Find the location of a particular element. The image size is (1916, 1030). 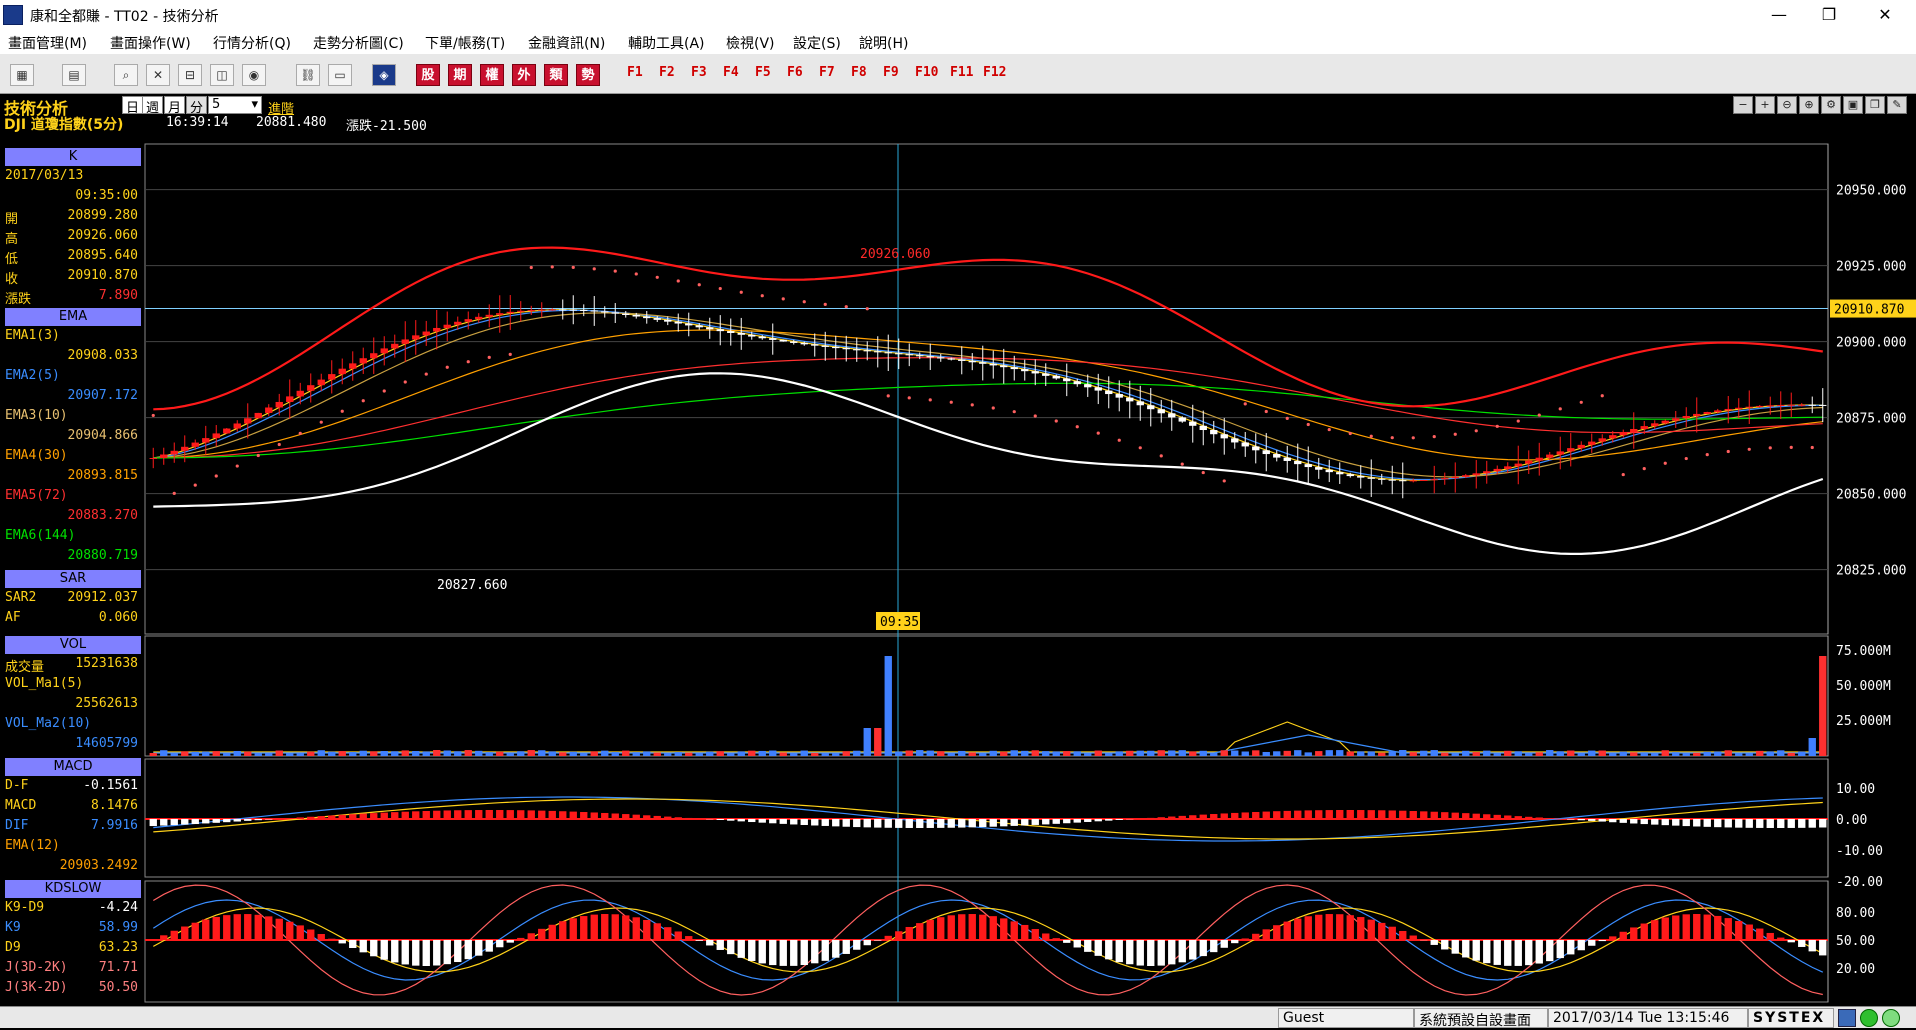

tab-minute: 分 is located at coordinates (196, 105).